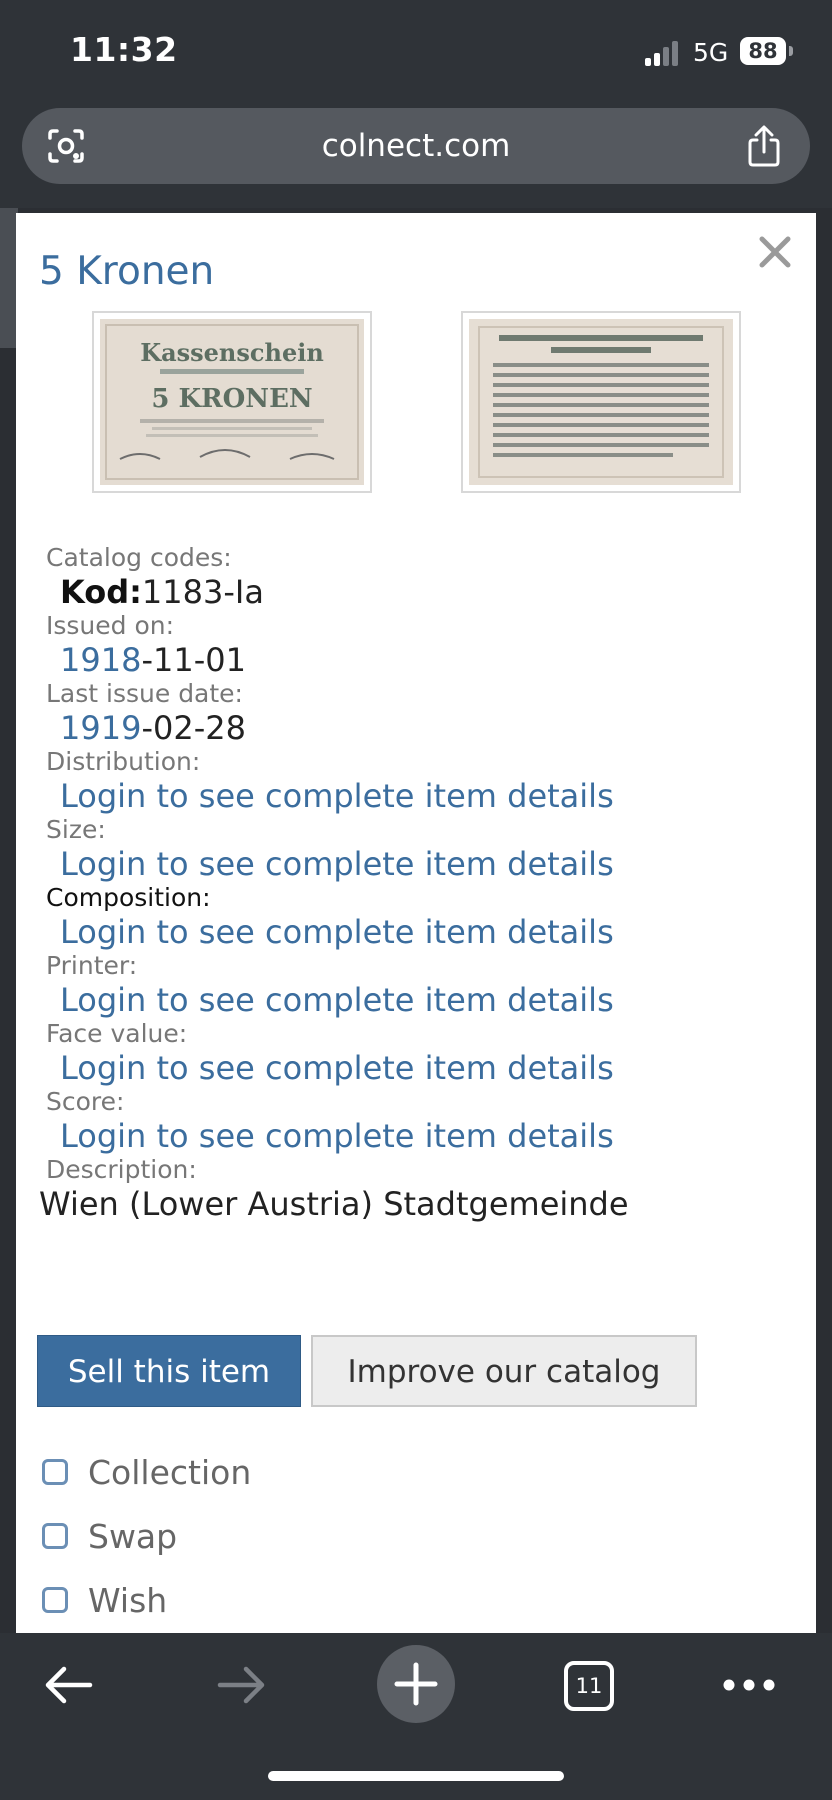  What do you see at coordinates (55, 1472) in the screenshot?
I see `collection-checkbox` at bounding box center [55, 1472].